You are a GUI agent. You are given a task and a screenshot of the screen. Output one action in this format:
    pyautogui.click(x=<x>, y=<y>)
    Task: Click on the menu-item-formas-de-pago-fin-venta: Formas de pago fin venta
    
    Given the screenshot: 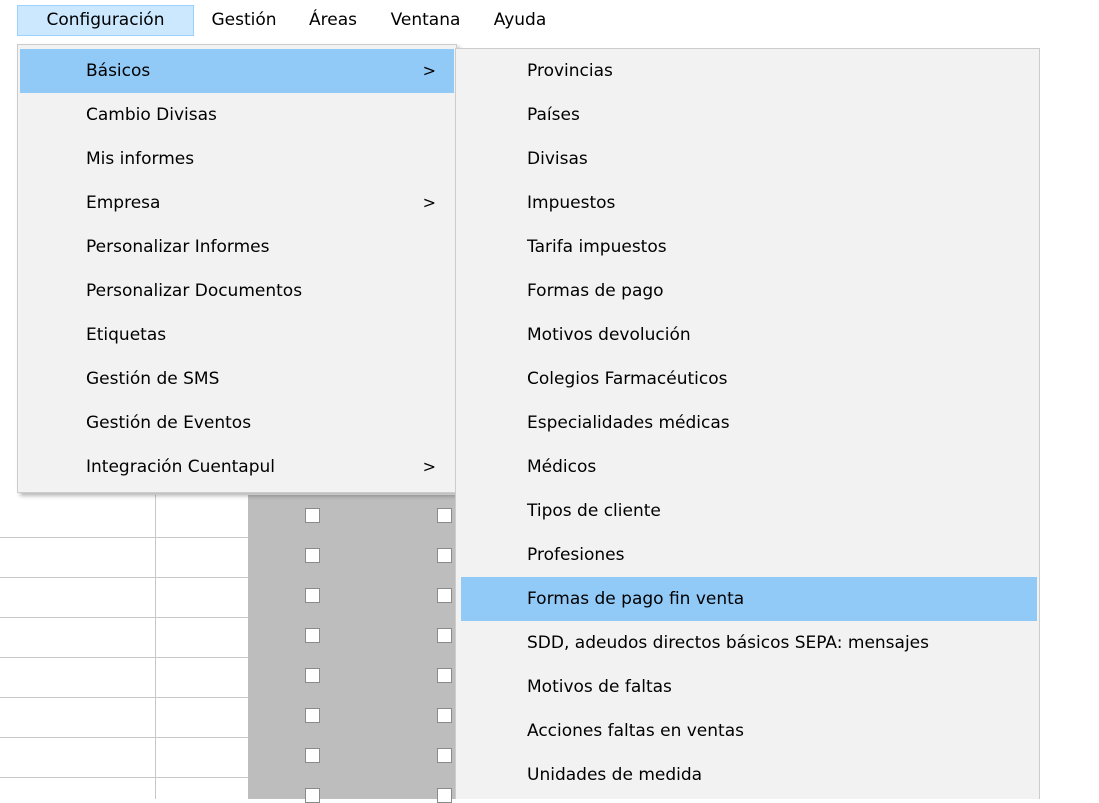 What is the action you would take?
    pyautogui.click(x=749, y=599)
    